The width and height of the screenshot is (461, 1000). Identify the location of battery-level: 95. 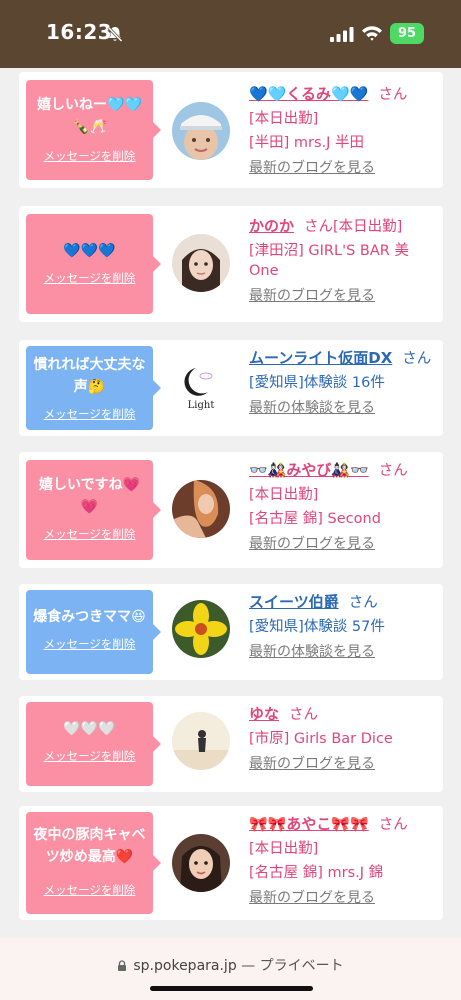
(407, 33).